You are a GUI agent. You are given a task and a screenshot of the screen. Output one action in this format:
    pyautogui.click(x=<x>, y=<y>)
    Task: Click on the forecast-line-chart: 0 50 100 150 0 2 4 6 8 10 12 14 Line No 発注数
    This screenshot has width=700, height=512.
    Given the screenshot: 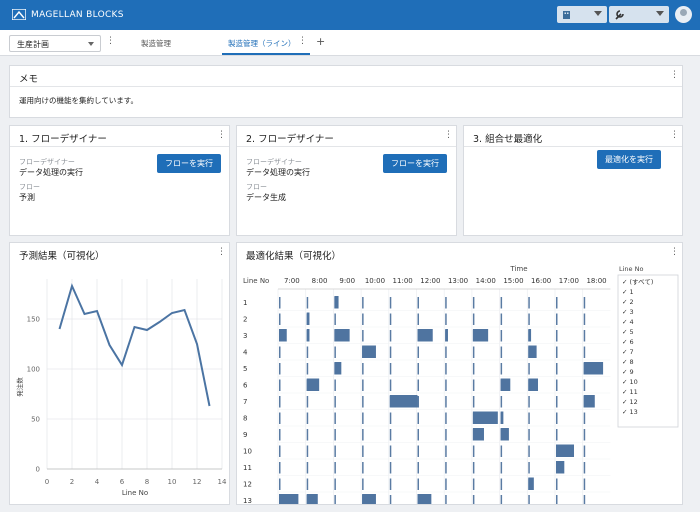 What is the action you would take?
    pyautogui.click(x=121, y=388)
    